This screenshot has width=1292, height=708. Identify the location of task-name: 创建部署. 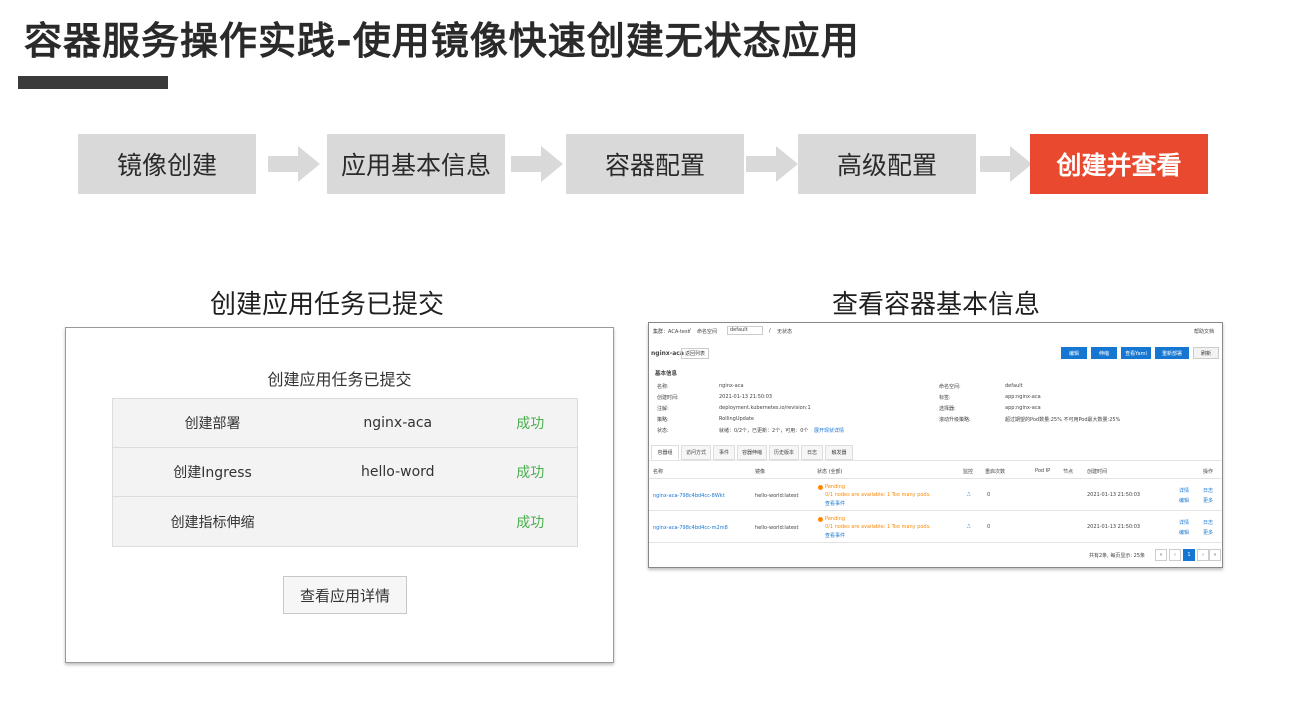
(212, 424).